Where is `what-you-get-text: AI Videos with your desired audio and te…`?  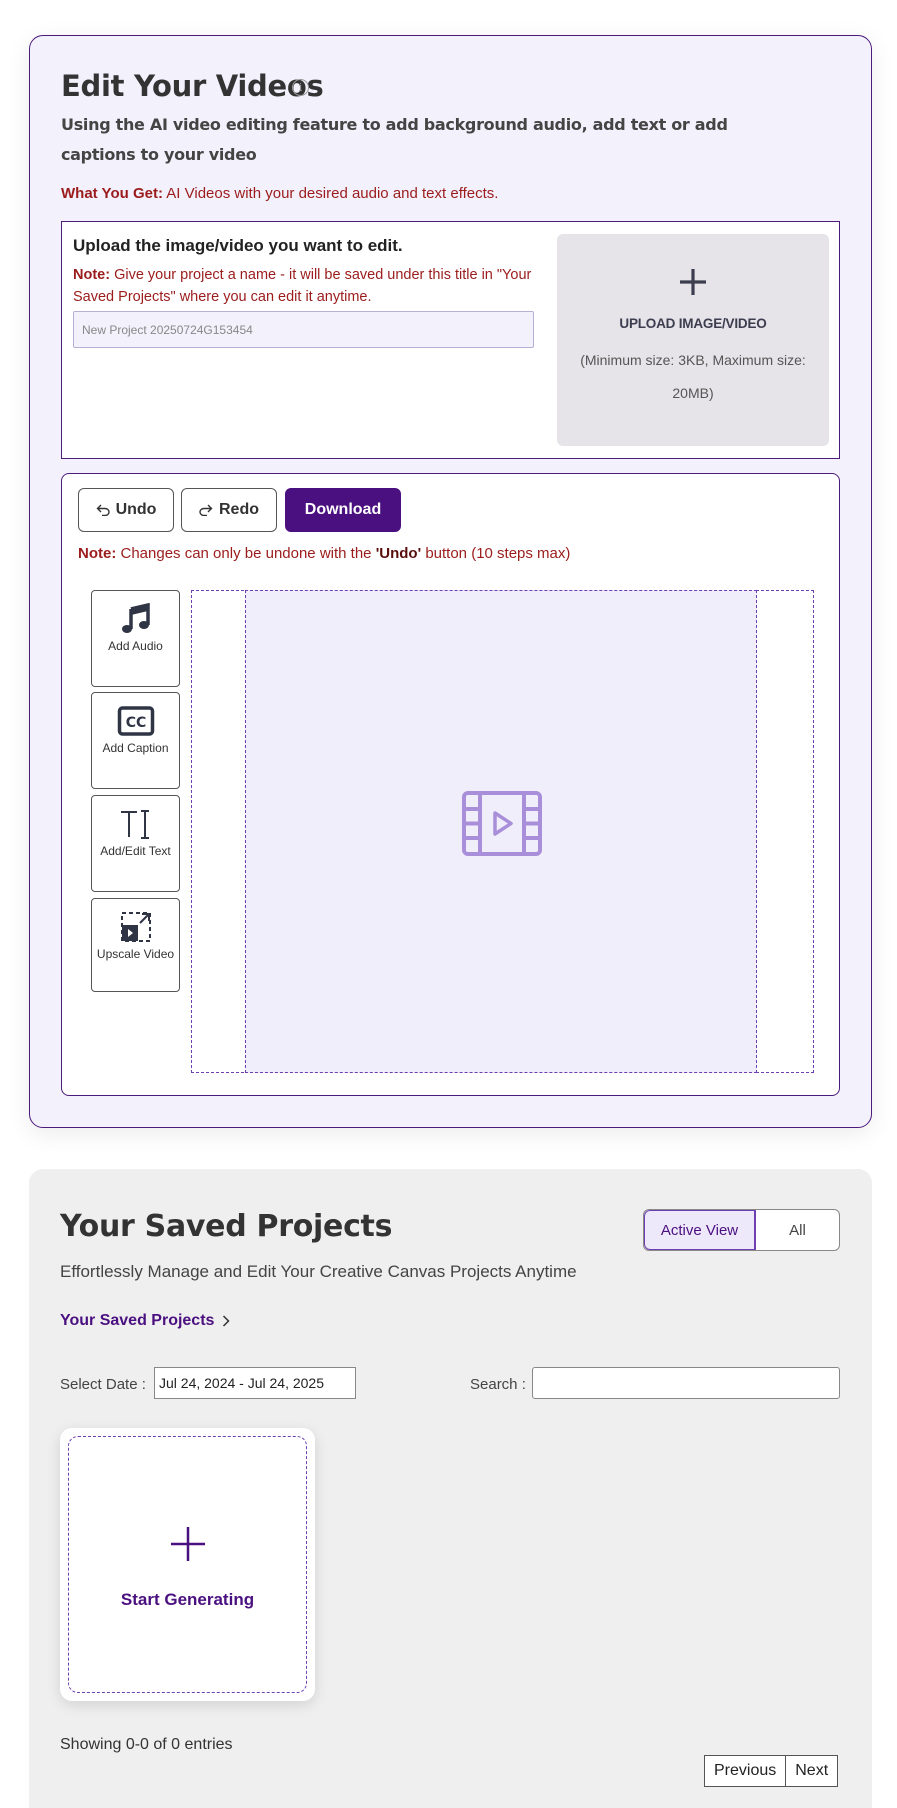 what-you-get-text: AI Videos with your desired audio and te… is located at coordinates (330, 193).